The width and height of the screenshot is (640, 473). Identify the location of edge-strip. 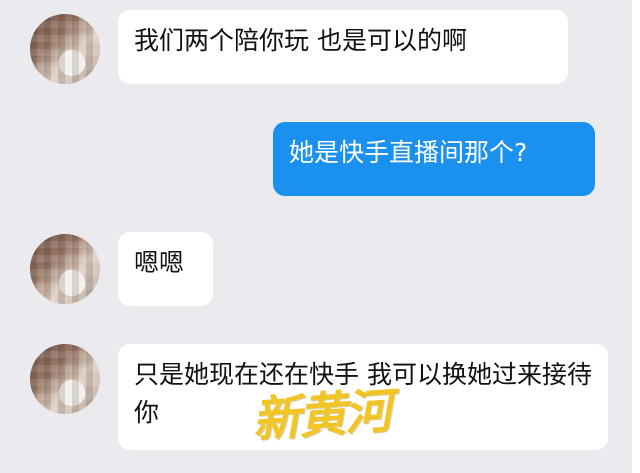
(636, 236).